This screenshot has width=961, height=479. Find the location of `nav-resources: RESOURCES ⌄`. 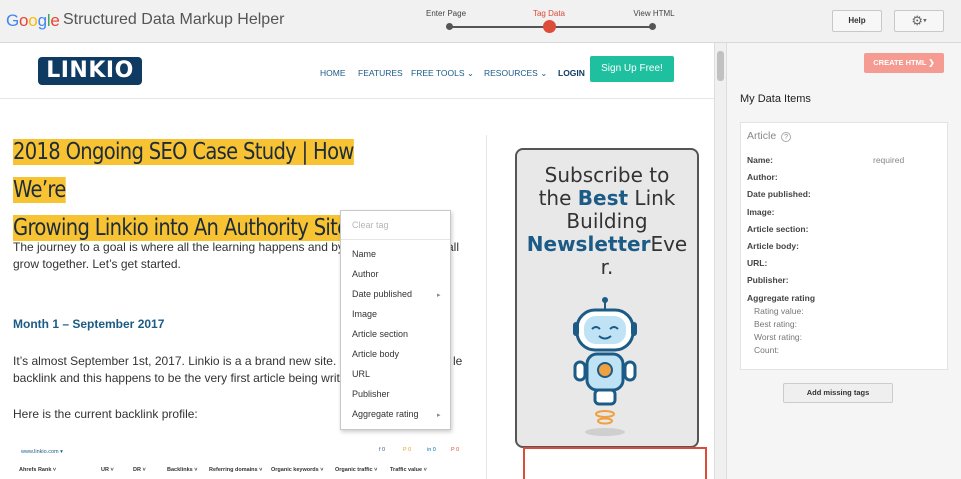

nav-resources: RESOURCES ⌄ is located at coordinates (515, 73).